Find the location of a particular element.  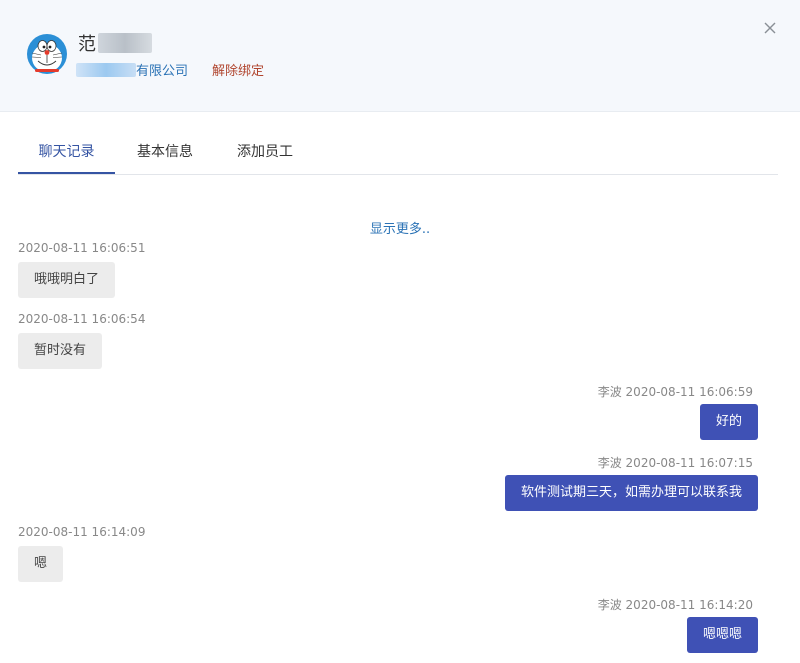

tab-add-employee: 添加员工 is located at coordinates (265, 152).